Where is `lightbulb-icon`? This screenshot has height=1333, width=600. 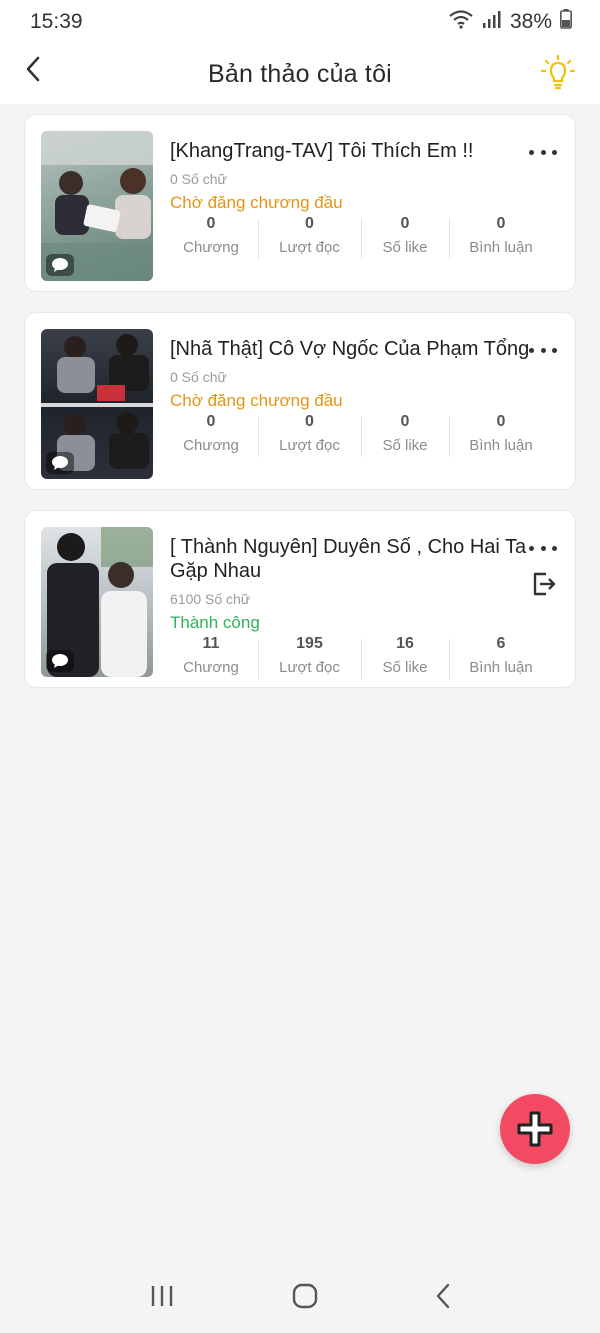
lightbulb-icon is located at coordinates (558, 72).